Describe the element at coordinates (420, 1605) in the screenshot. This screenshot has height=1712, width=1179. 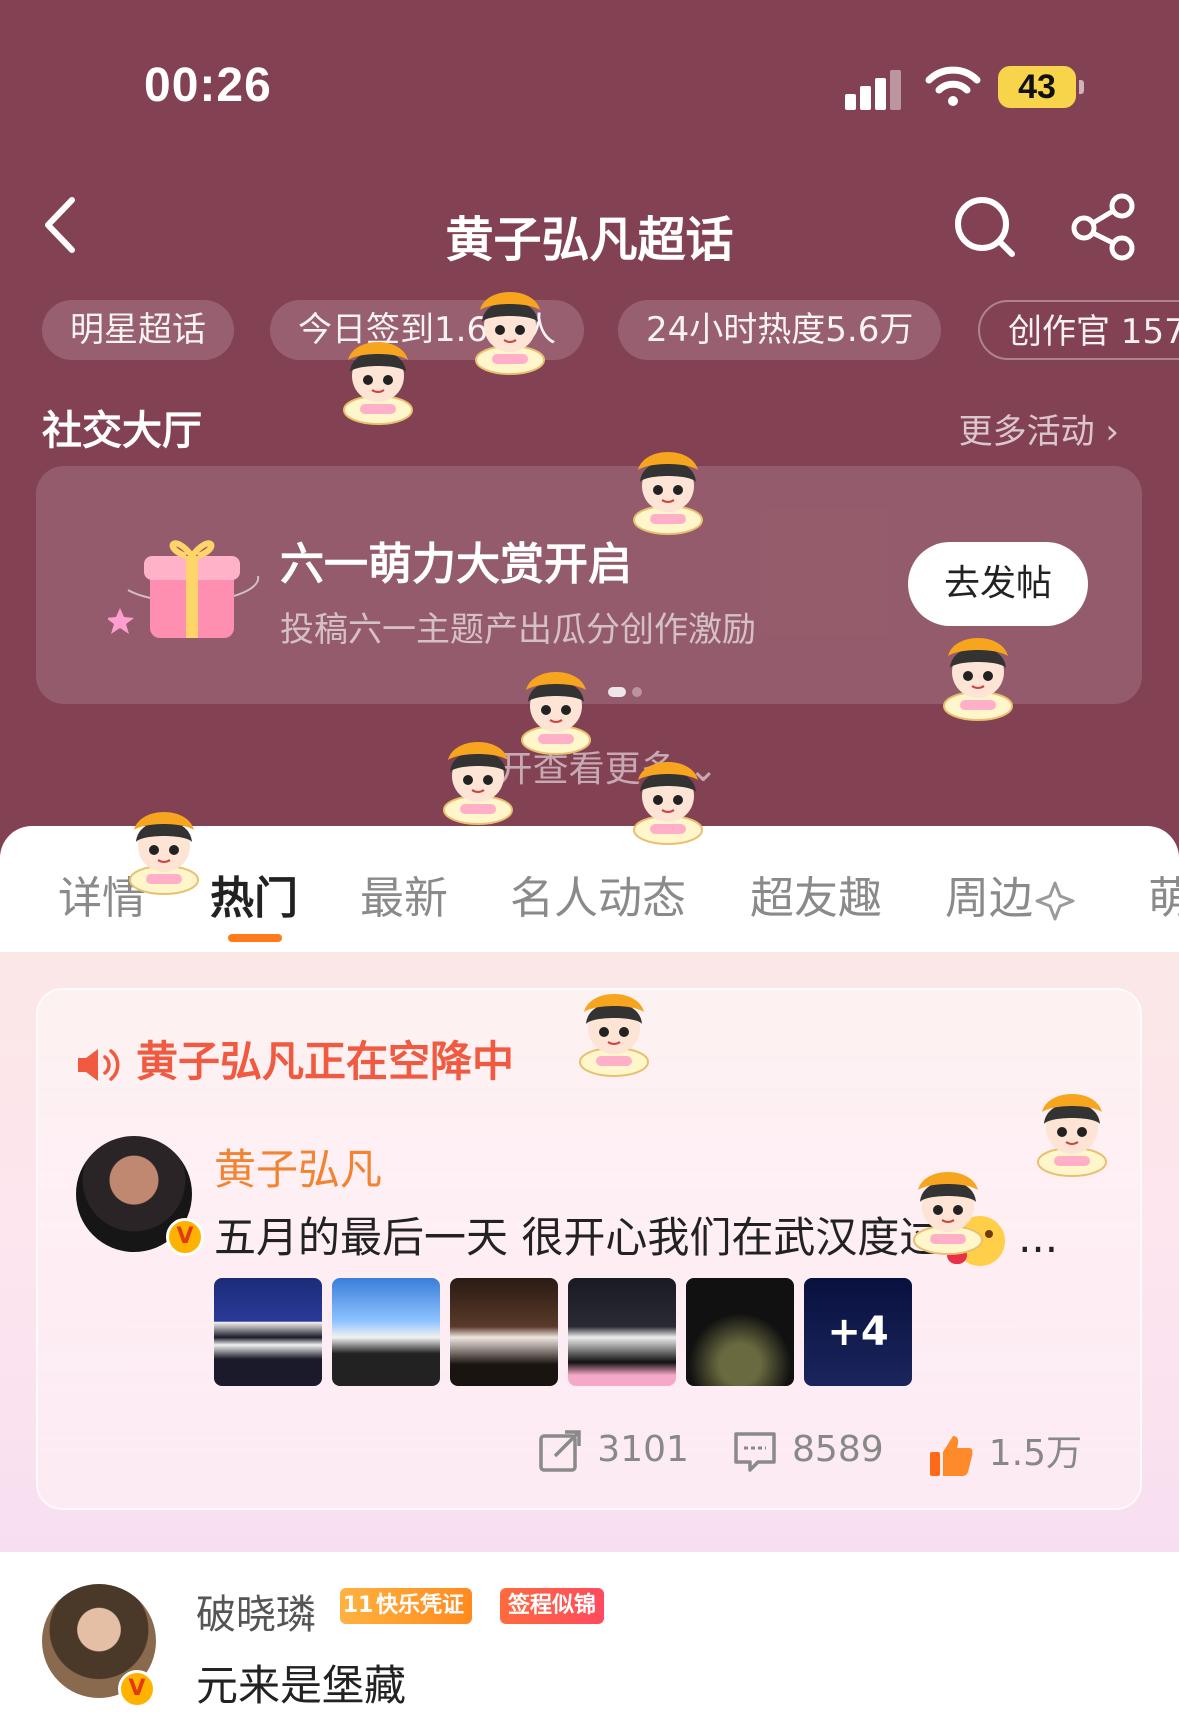
I see `level-badge-label: 快乐凭证` at that location.